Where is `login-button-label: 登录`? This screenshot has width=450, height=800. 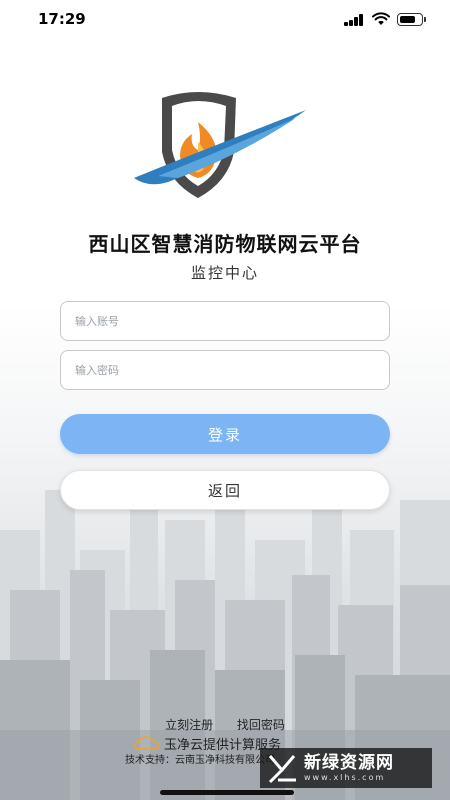
login-button-label: 登录 is located at coordinates (224, 434).